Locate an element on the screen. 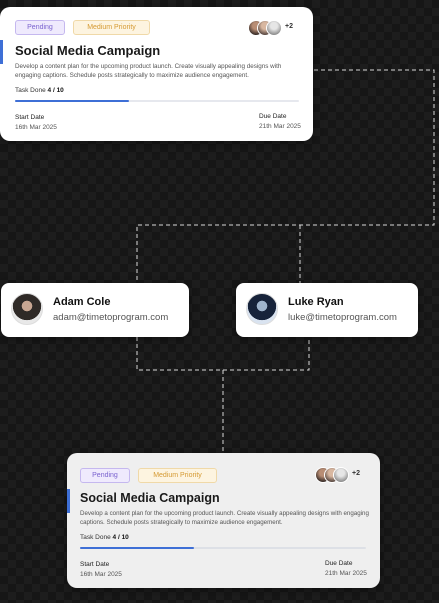 The width and height of the screenshot is (439, 603). person-name: Adam Cole is located at coordinates (82, 302).